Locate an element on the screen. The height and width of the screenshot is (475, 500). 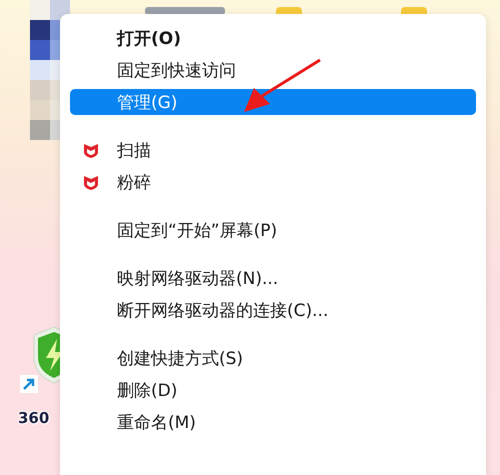
menu-item: 重命名(M) is located at coordinates (273, 422).